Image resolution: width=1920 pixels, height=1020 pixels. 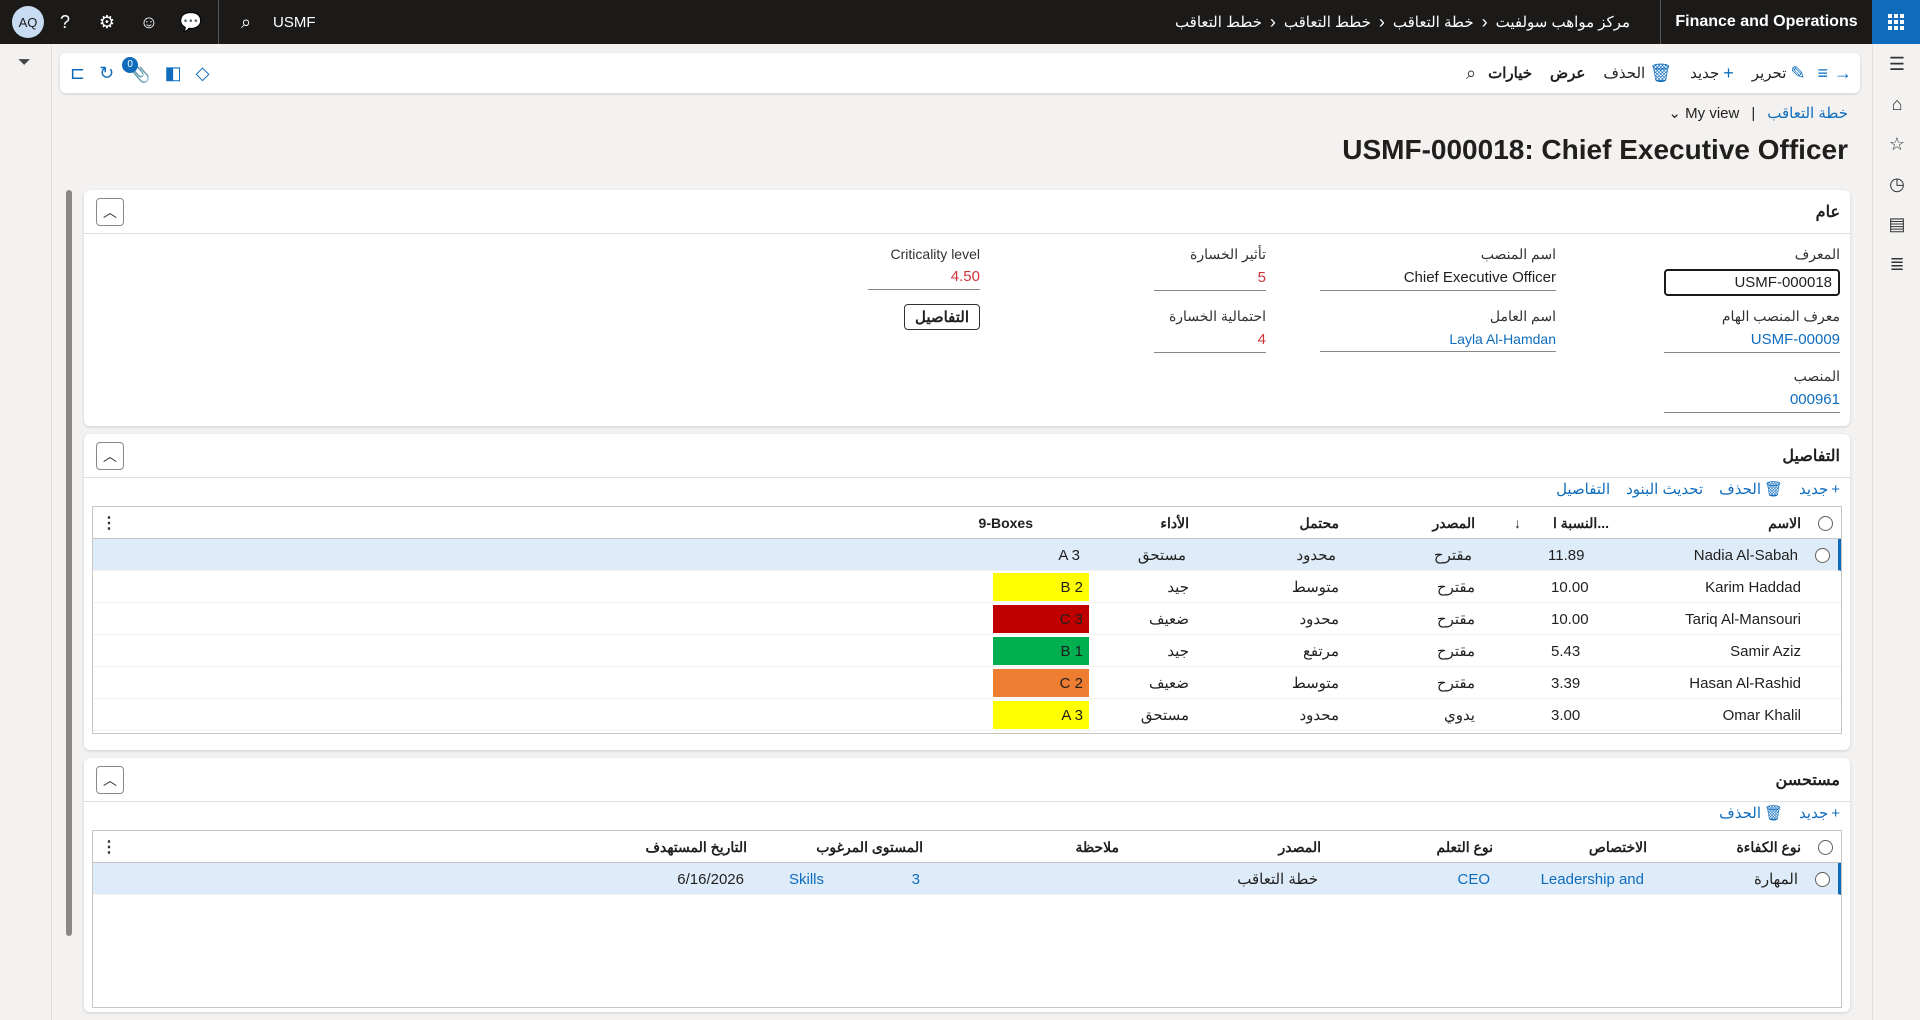 What do you see at coordinates (1784, 523) in the screenshot?
I see `col-name: الاسم` at bounding box center [1784, 523].